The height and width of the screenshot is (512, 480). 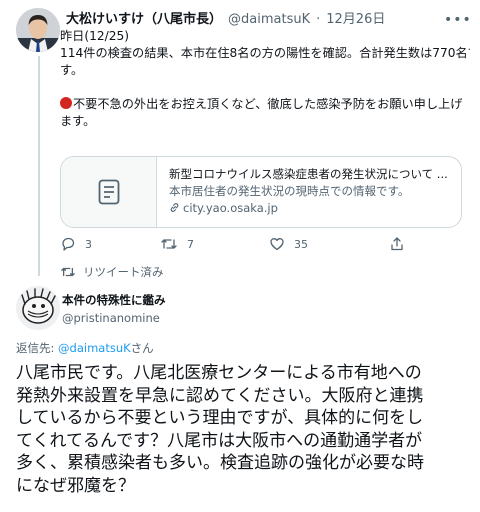 I want to click on tweet-line: ます。, so click(x=78, y=121).